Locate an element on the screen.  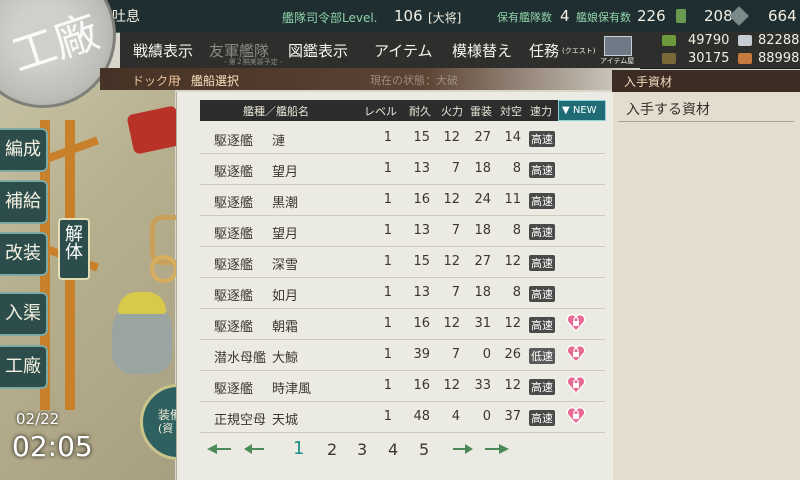
fairy-hat-illustration is located at coordinates (142, 303).